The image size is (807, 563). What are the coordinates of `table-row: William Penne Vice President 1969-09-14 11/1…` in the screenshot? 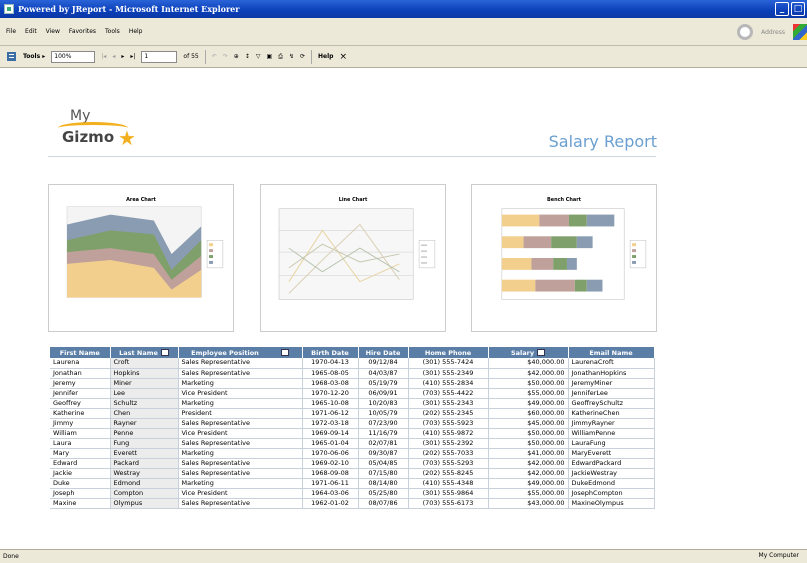 It's located at (352, 433).